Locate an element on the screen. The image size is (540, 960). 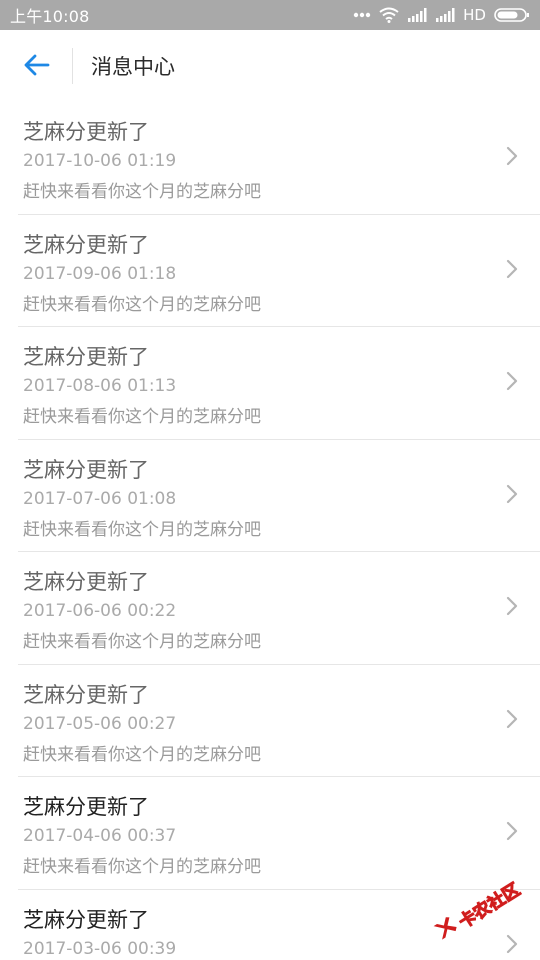
message-item: 芝麻分更新了 2017-03-06 00:39 is located at coordinates (270, 925).